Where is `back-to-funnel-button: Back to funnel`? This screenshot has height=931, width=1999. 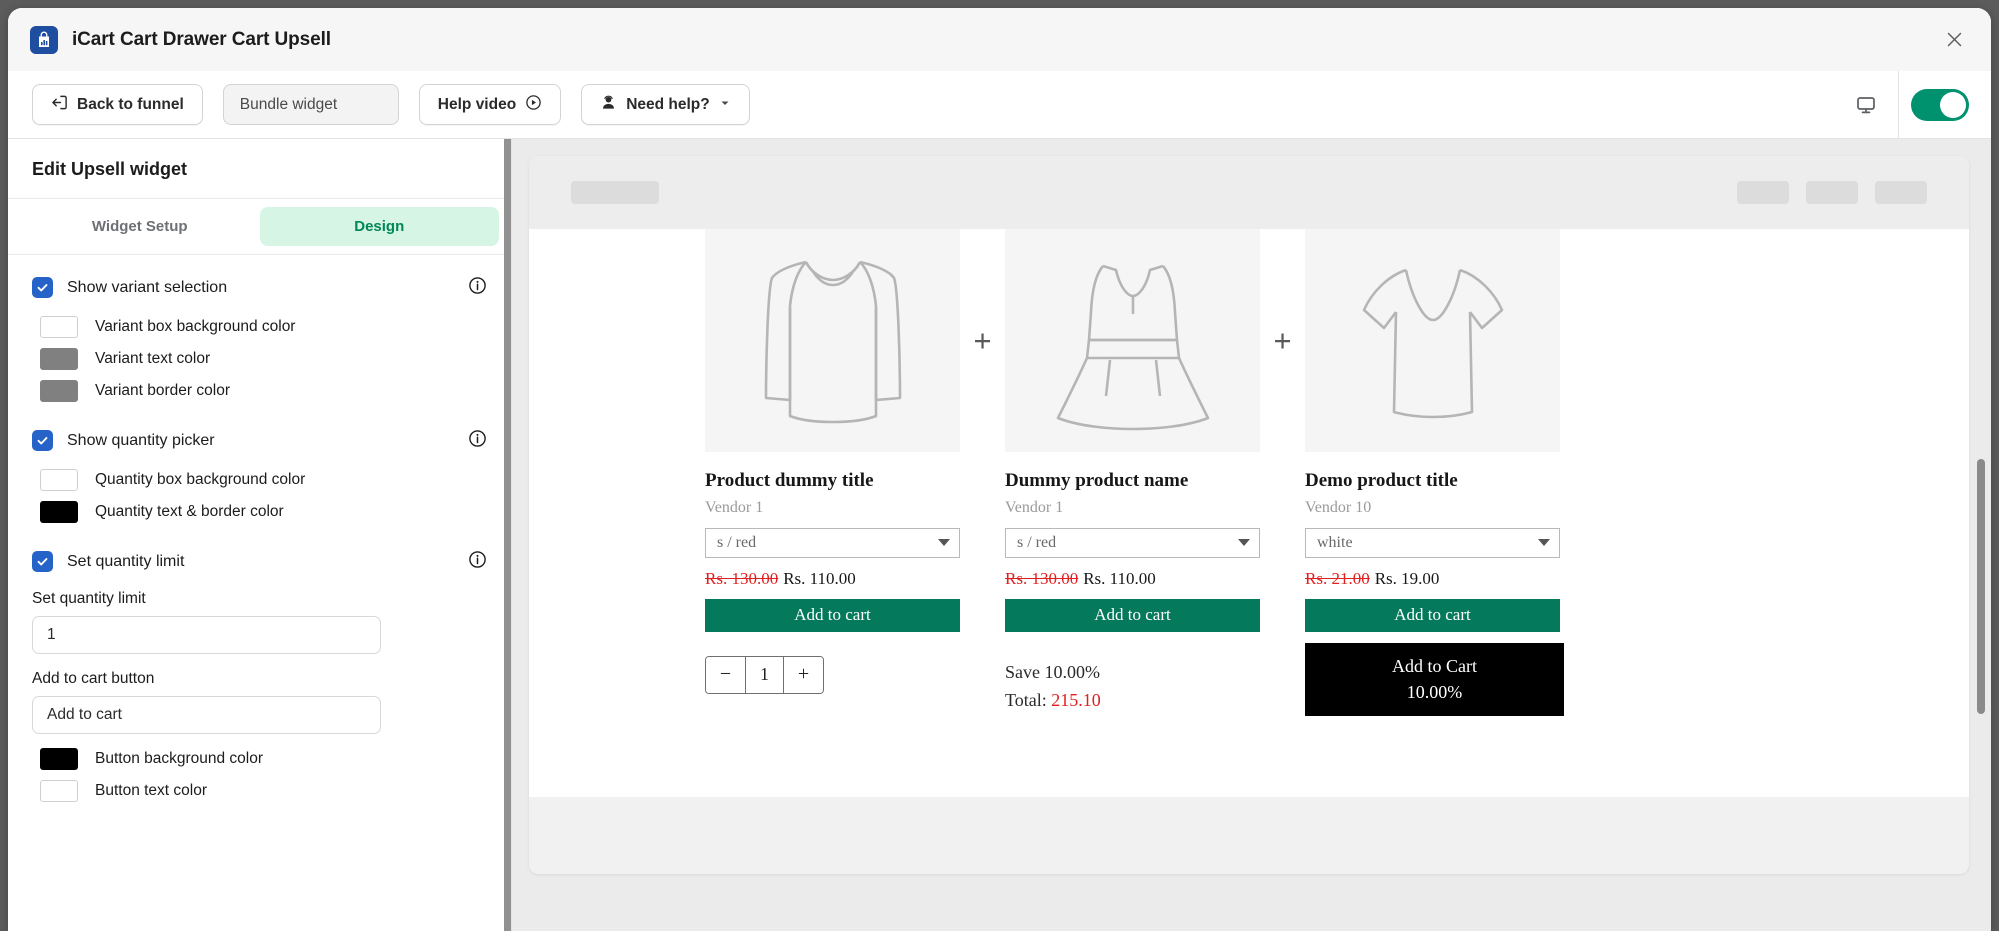
back-to-funnel-button: Back to funnel is located at coordinates (117, 104).